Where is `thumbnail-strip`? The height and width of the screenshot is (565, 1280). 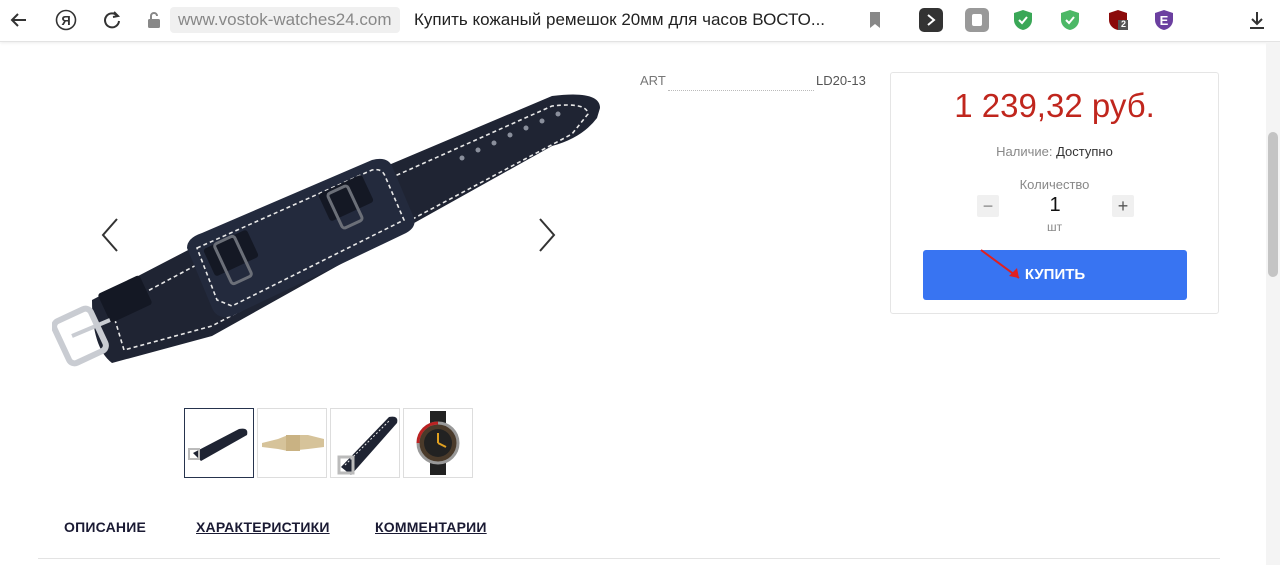
thumbnail-strip is located at coordinates (328, 443).